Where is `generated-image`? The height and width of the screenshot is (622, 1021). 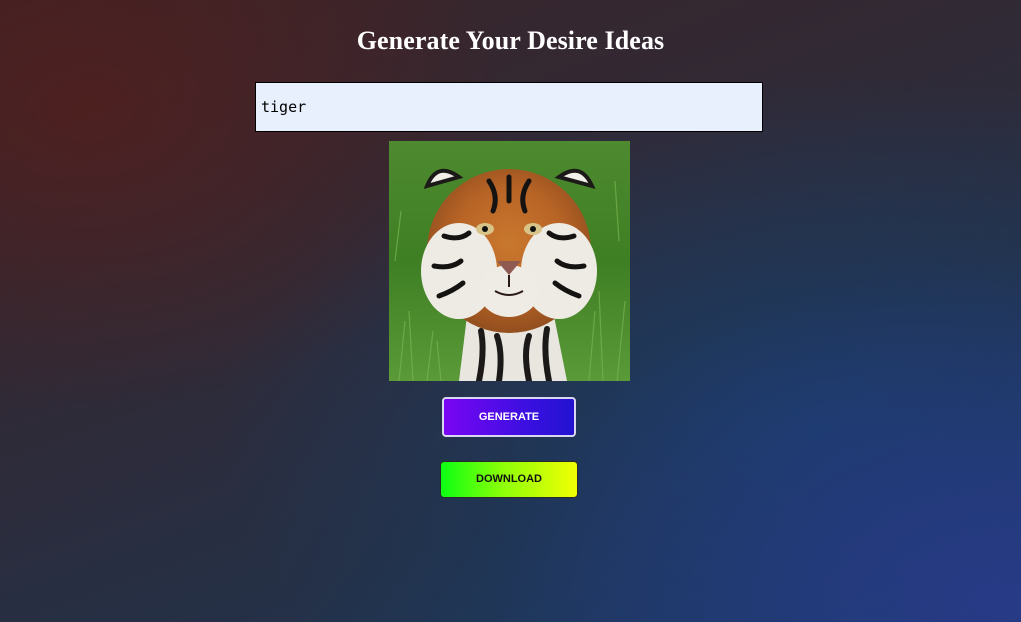 generated-image is located at coordinates (509, 261).